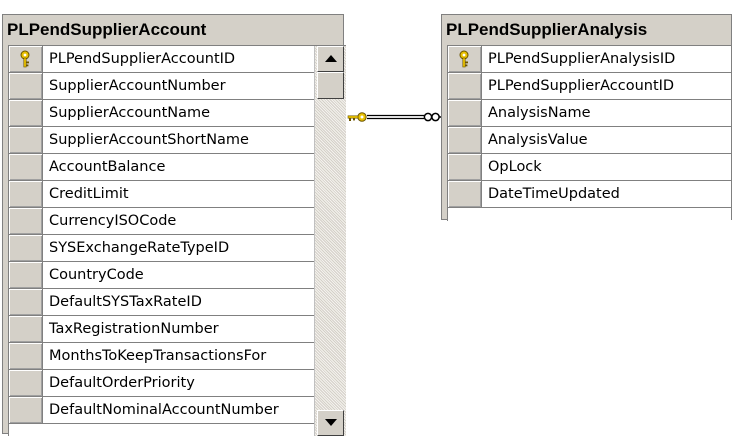  I want to click on table-title: PLPendSupplierAnalysis, so click(547, 29).